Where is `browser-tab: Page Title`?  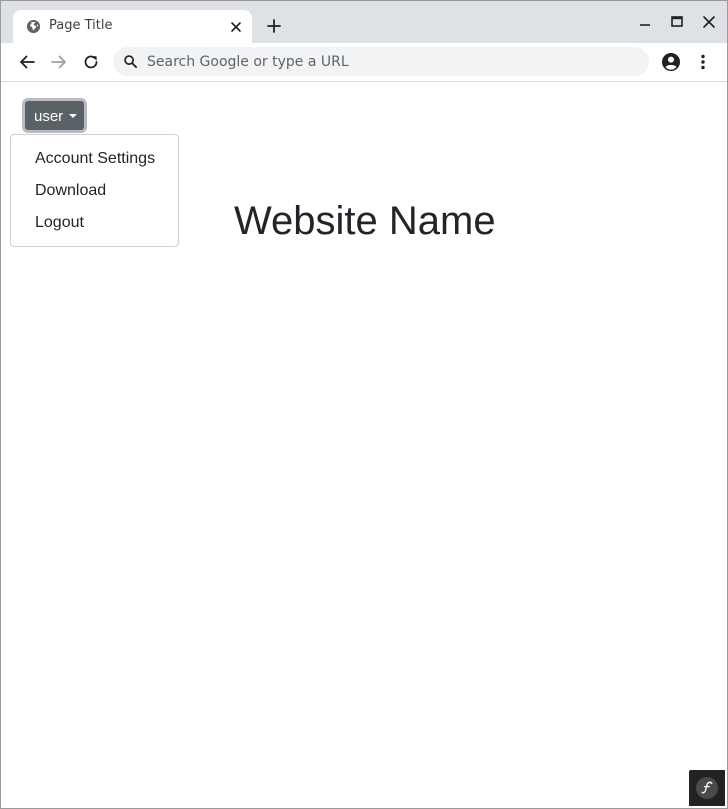 browser-tab: Page Title is located at coordinates (132, 26).